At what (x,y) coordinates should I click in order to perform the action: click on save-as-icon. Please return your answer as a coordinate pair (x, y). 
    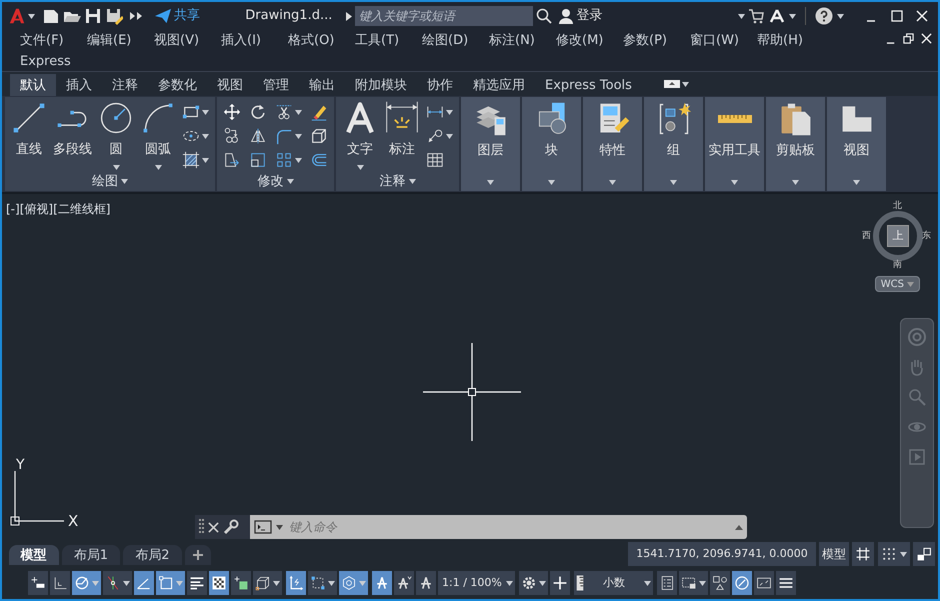
    Looking at the image, I should click on (114, 16).